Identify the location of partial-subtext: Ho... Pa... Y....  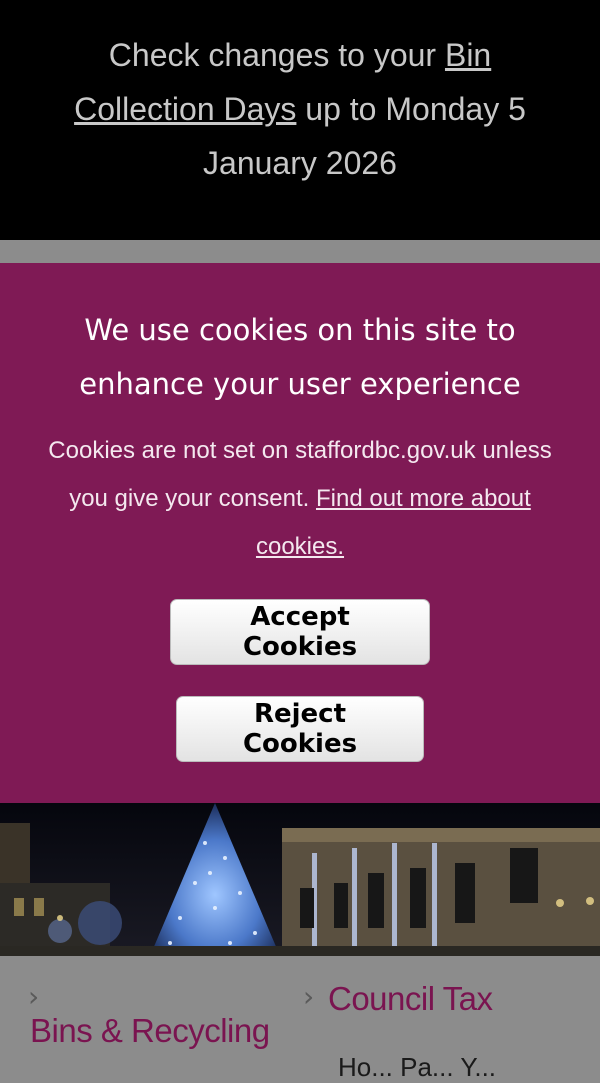
(417, 1067).